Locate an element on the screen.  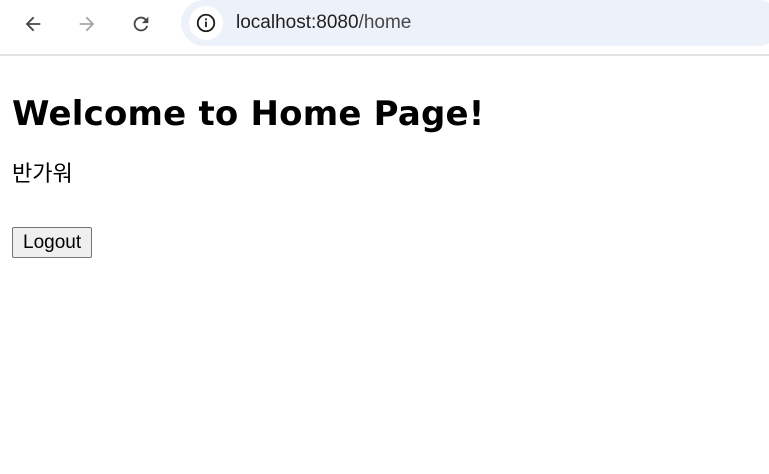
url-text: localhost:8080/home is located at coordinates (323, 23).